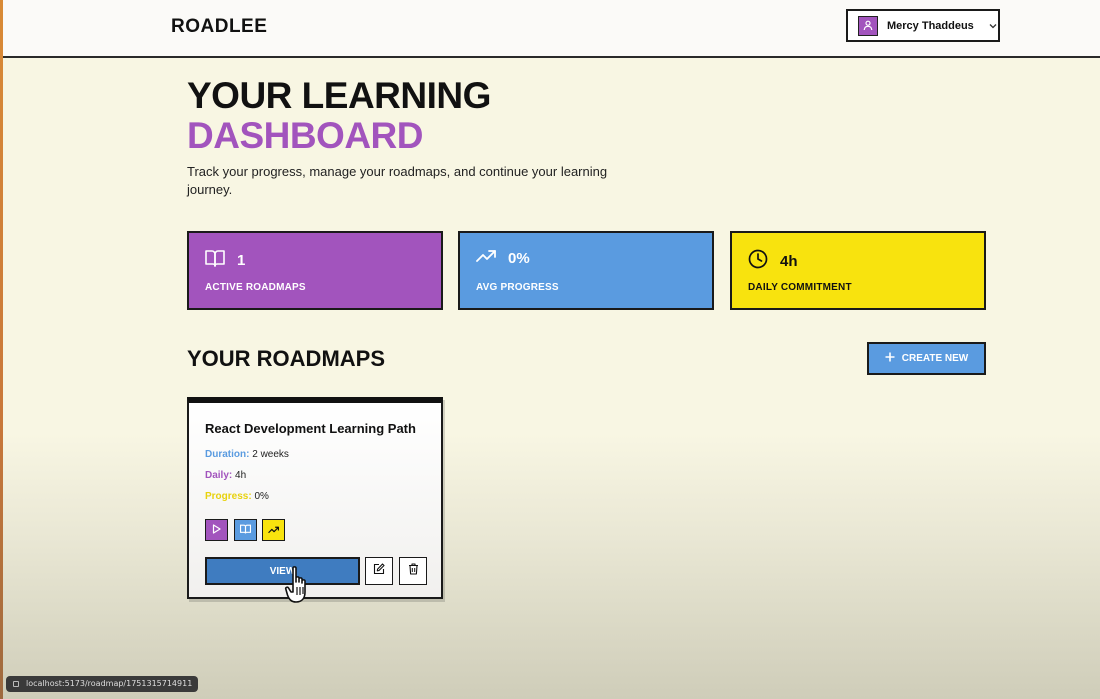 Image resolution: width=1100 pixels, height=699 pixels. I want to click on roadmap-duration: Duration: 2 weeks, so click(247, 454).